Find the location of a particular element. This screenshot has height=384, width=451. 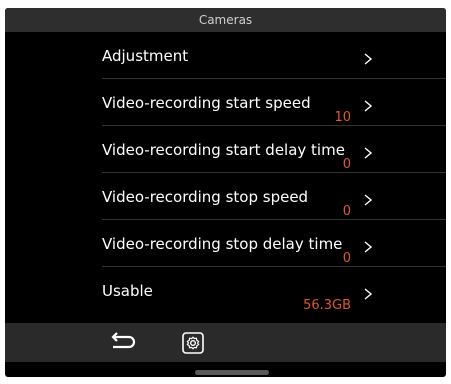

setting-row-start-speed: Video-recording start speed 10 is located at coordinates (225, 102).